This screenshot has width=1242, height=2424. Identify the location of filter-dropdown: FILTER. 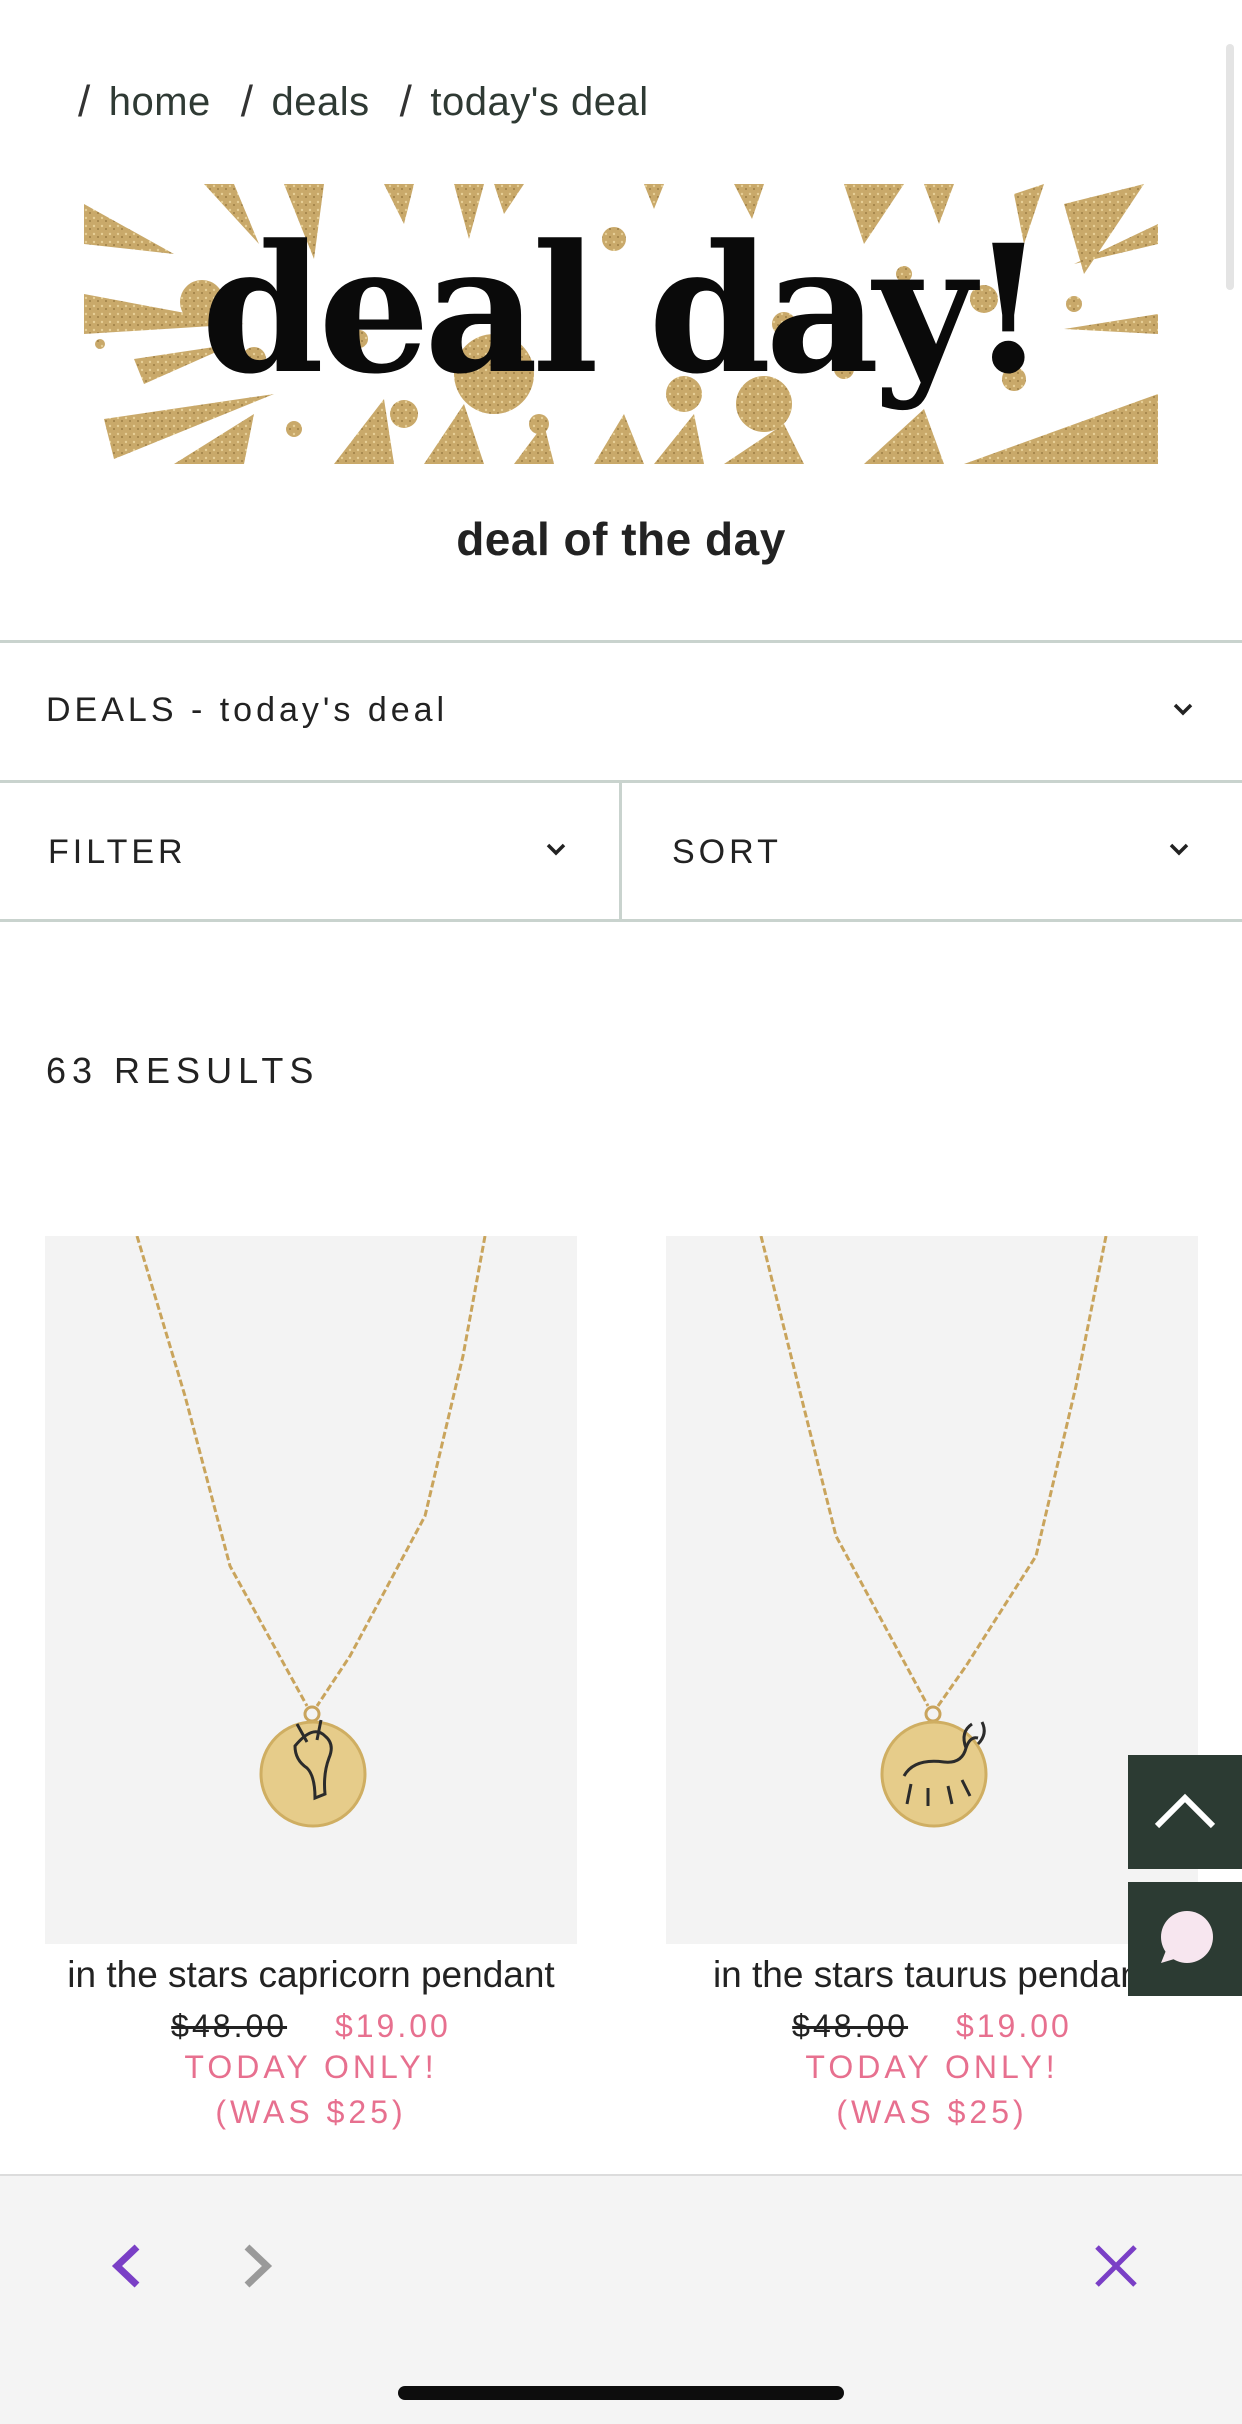
(311, 852).